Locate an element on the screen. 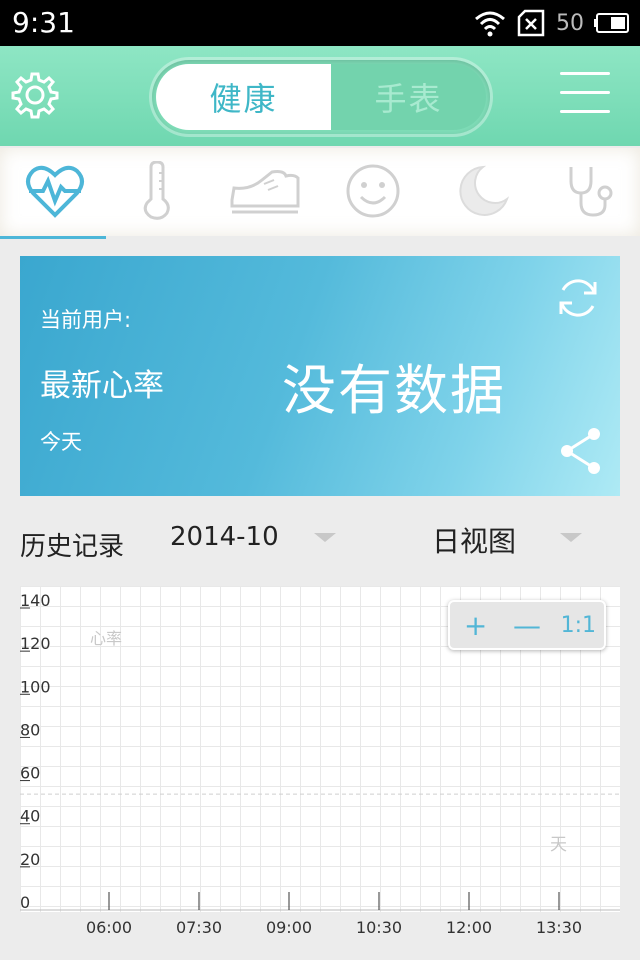 The height and width of the screenshot is (960, 640). tab-health: 健康 is located at coordinates (243, 97).